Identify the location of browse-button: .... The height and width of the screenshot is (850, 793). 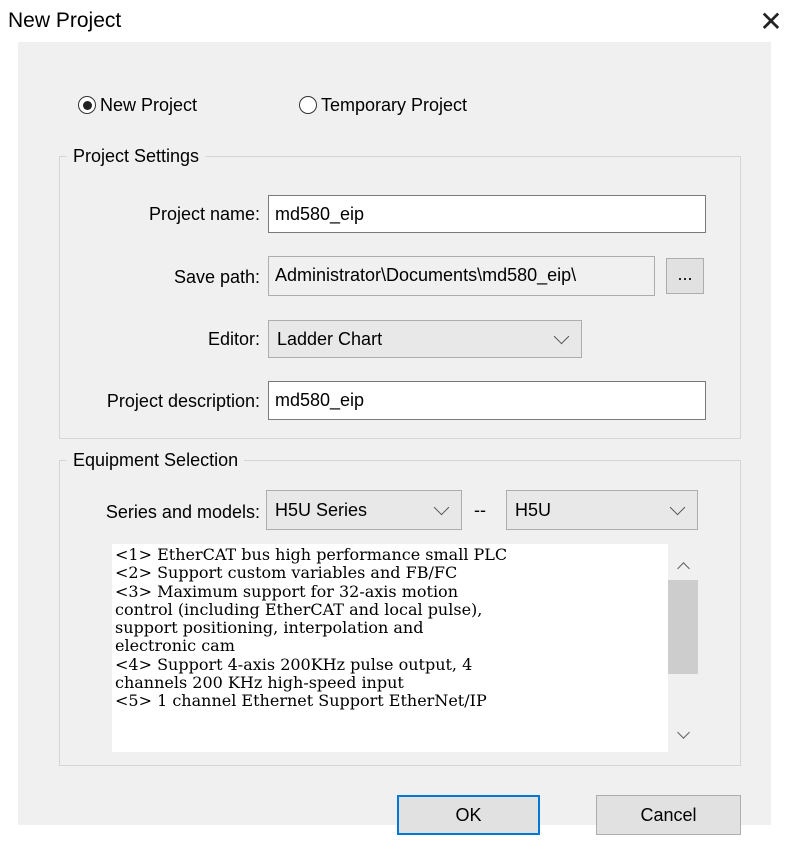
(685, 276).